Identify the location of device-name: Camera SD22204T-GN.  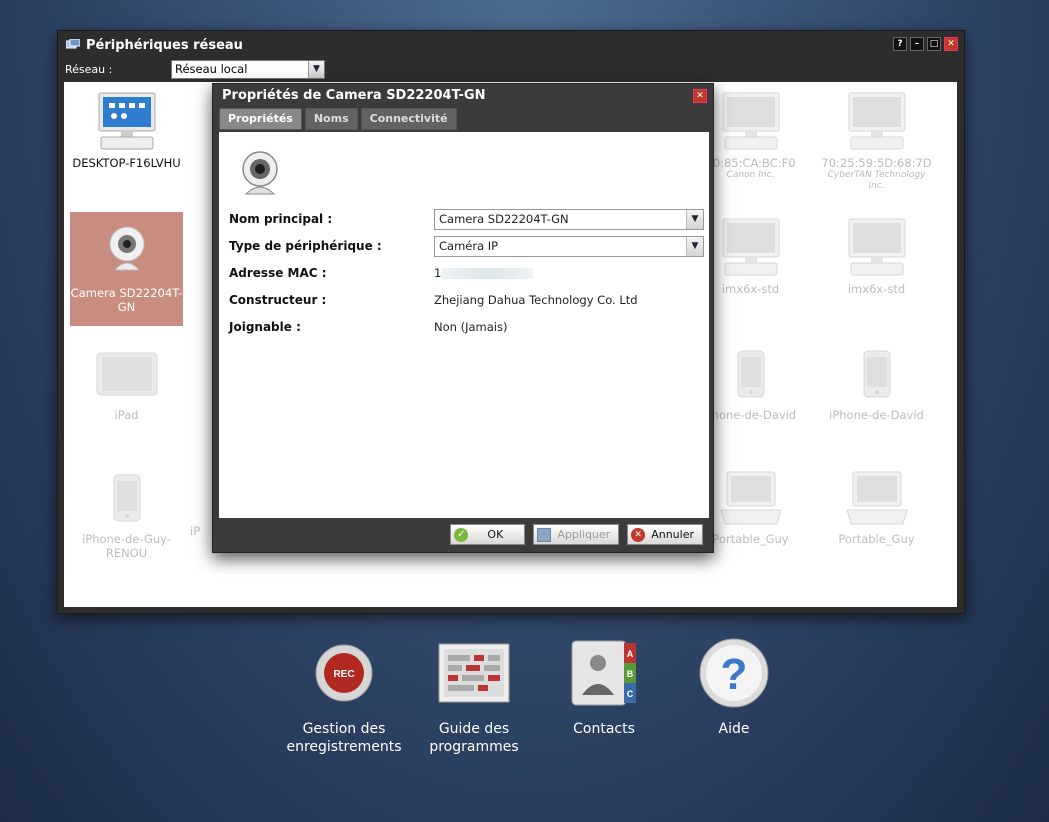
(126, 300).